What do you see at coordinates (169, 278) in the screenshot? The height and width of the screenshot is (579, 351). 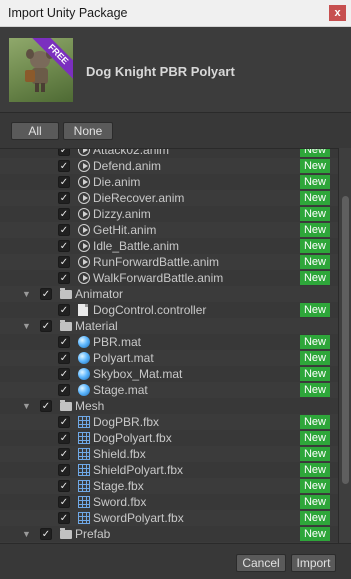 I see `tree-file-row: ✓ WalkForwardBattle.anim New` at bounding box center [169, 278].